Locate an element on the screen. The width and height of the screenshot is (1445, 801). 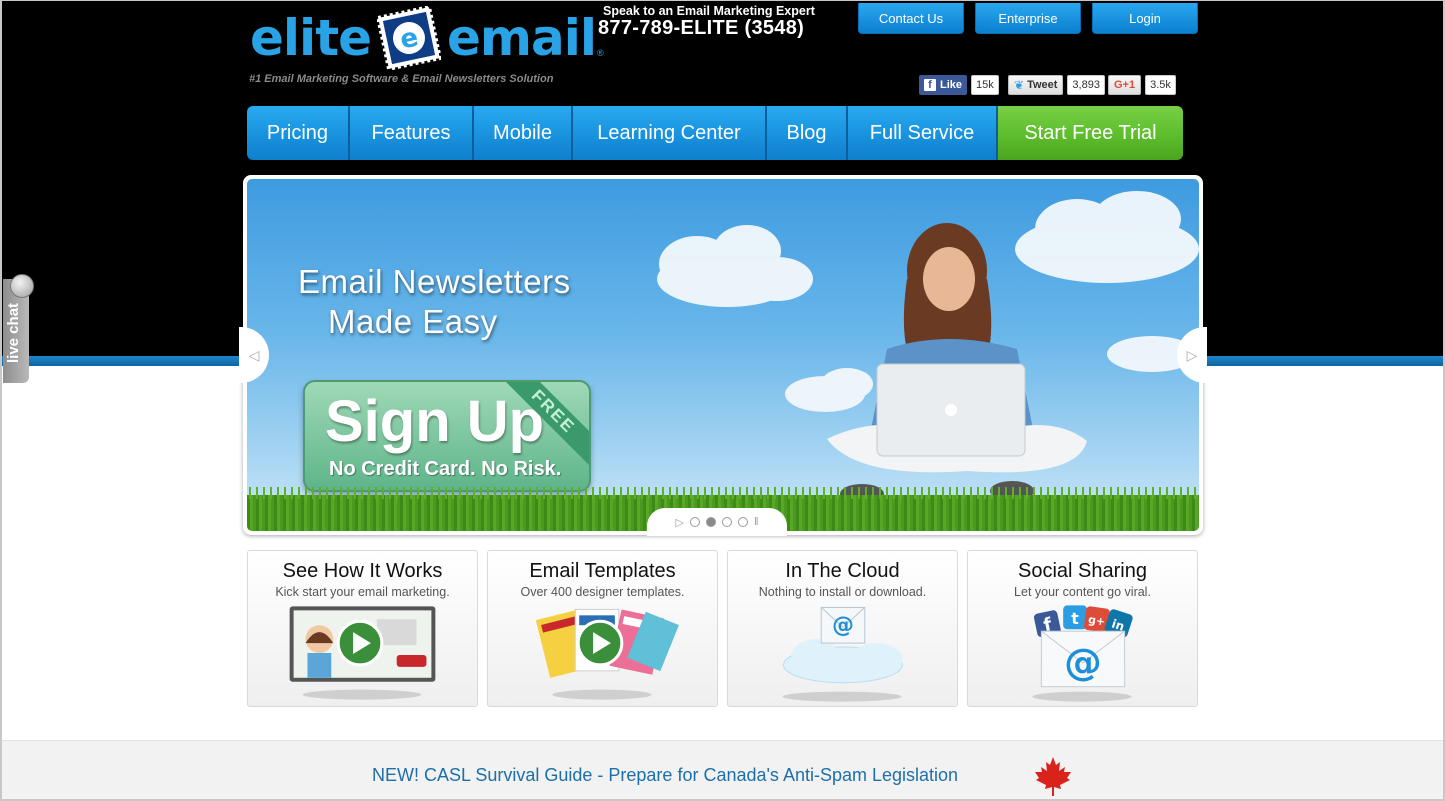
social-envelope-icon: f t g+ in @ is located at coordinates (1082, 653).